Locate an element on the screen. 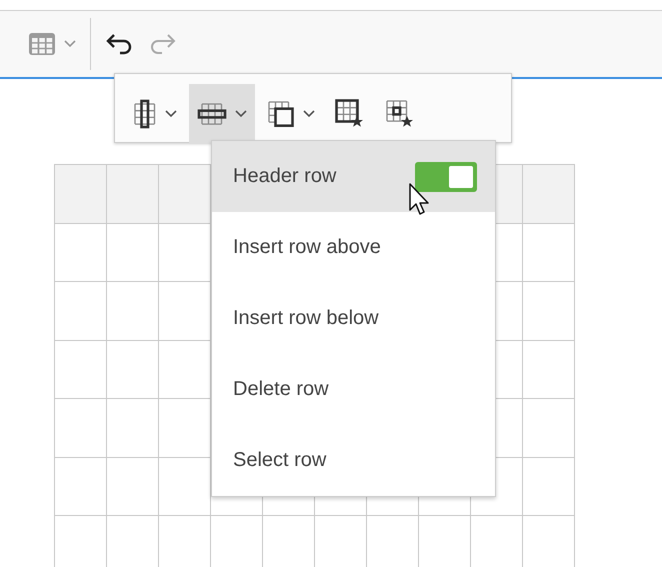 This screenshot has height=567, width=662. menu-item: Select row is located at coordinates (353, 460).